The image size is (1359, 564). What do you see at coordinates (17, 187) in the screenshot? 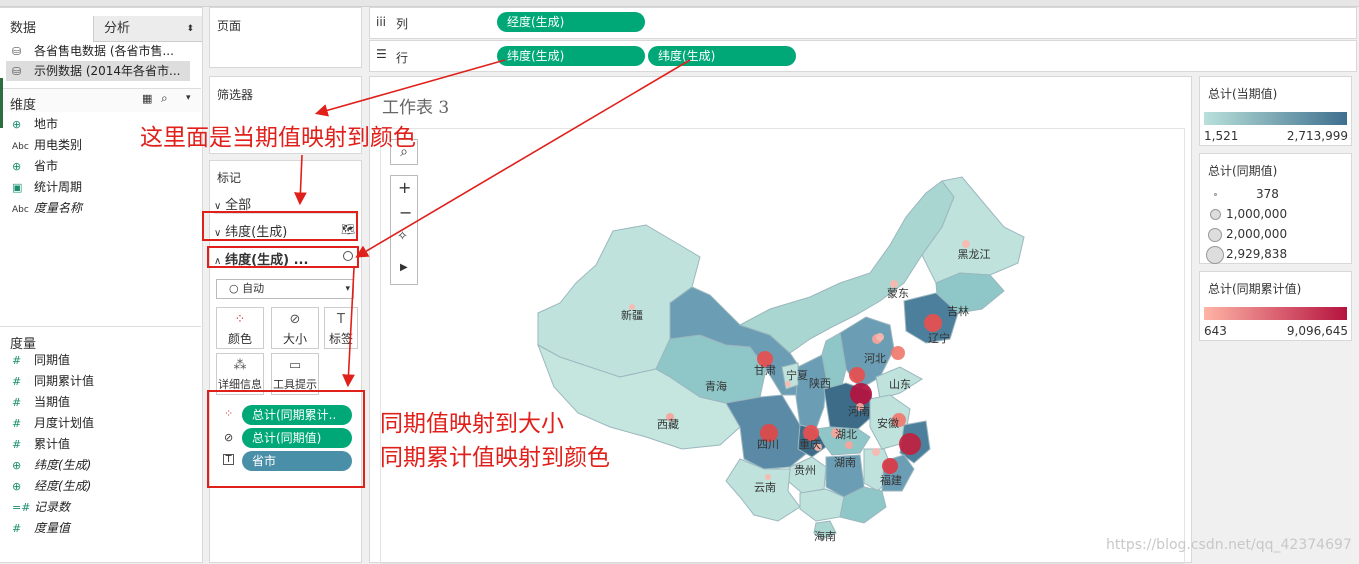
I see `calendar-icon: ▣` at bounding box center [17, 187].